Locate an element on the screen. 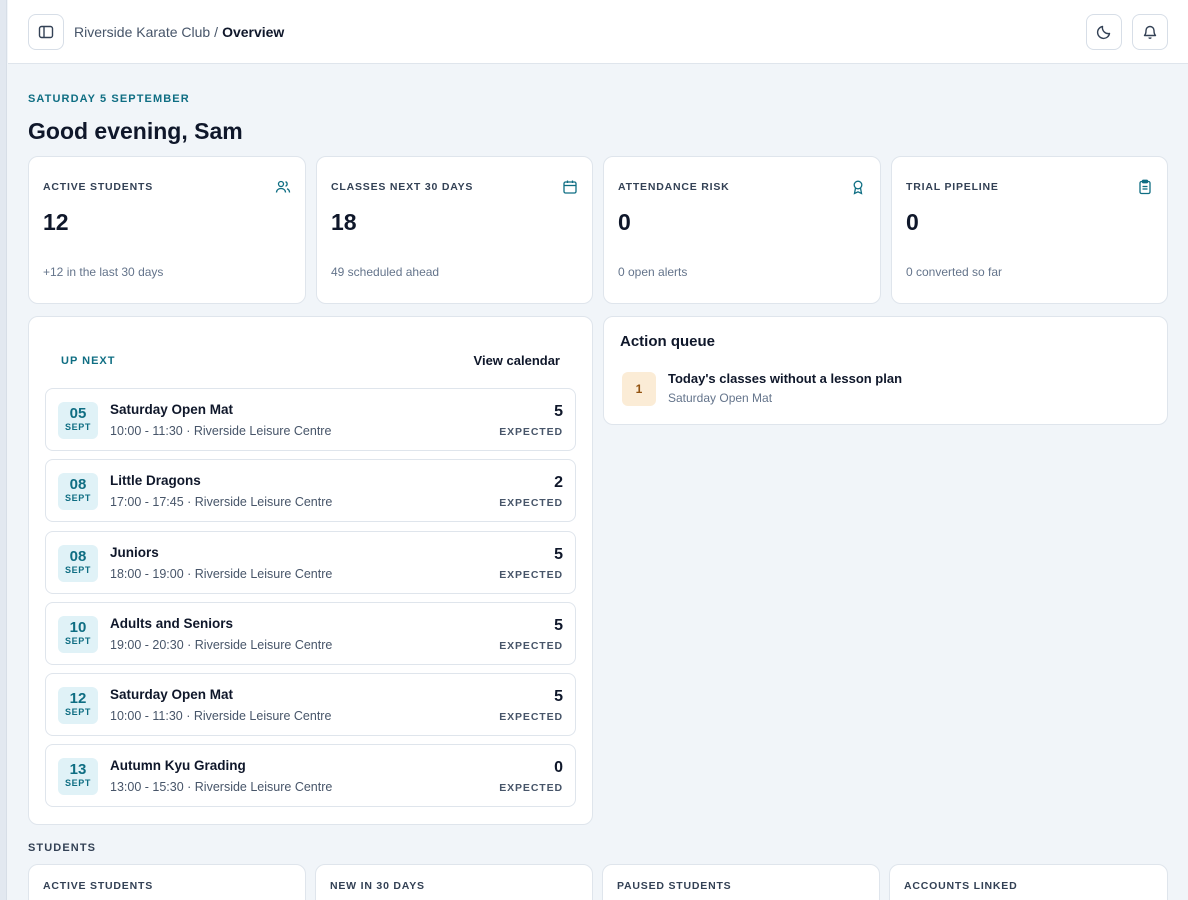  event-meta: 13:00 - 15:30 · Riverside Leisure Centre is located at coordinates (221, 787).